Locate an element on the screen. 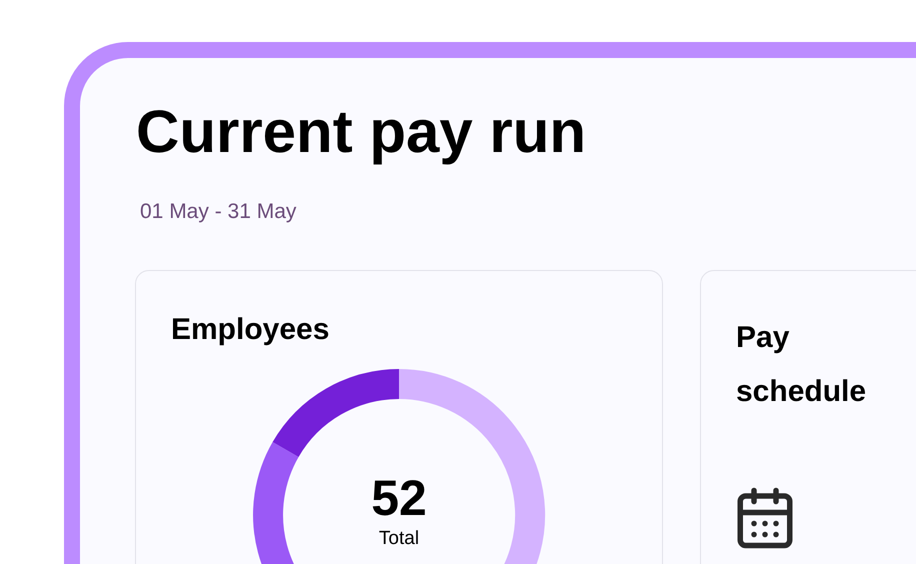 This screenshot has width=916, height=564. card-title: Employees is located at coordinates (250, 329).